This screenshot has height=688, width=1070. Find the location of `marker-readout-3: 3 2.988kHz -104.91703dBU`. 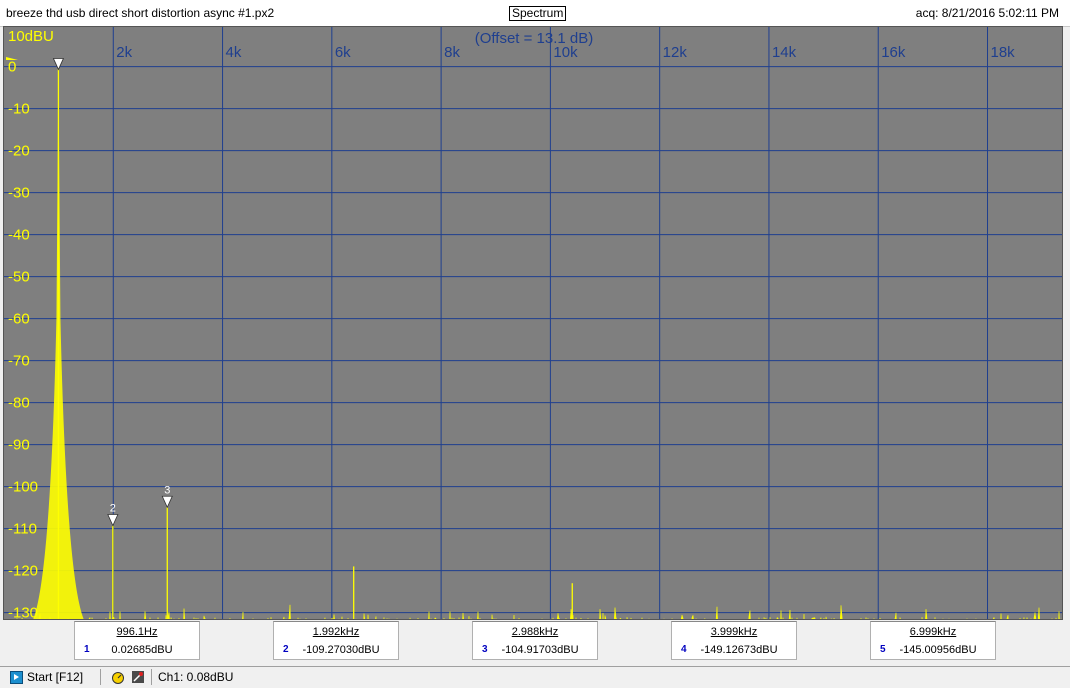

marker-readout-3: 3 2.988kHz -104.91703dBU is located at coordinates (535, 640).